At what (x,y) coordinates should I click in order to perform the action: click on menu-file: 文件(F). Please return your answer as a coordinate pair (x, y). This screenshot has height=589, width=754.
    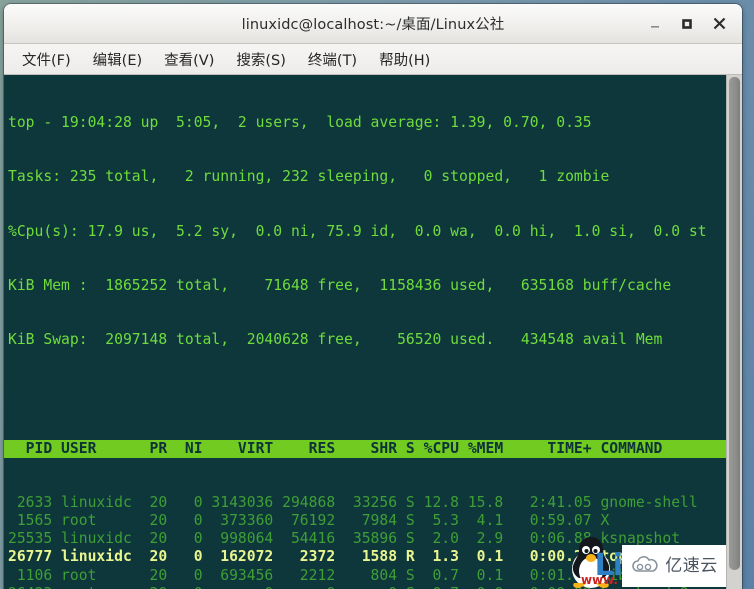
    Looking at the image, I should click on (46, 59).